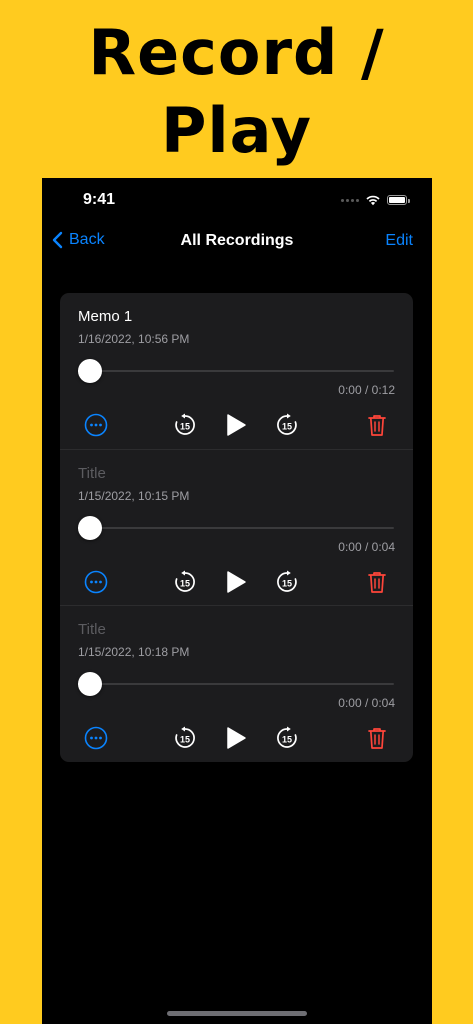  Describe the element at coordinates (134, 496) in the screenshot. I see `recording-date: 1/15/2022, 10:15 PM` at that location.